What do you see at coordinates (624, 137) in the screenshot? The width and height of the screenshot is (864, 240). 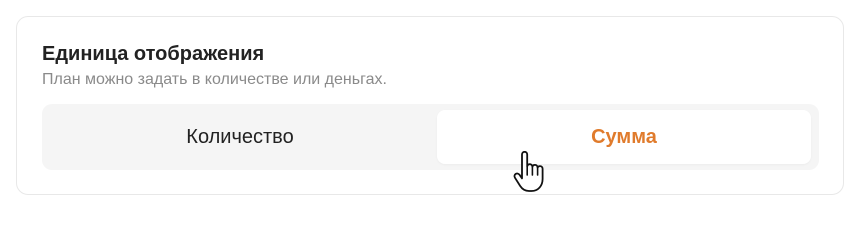 I see `amount-option-button: Сумма` at bounding box center [624, 137].